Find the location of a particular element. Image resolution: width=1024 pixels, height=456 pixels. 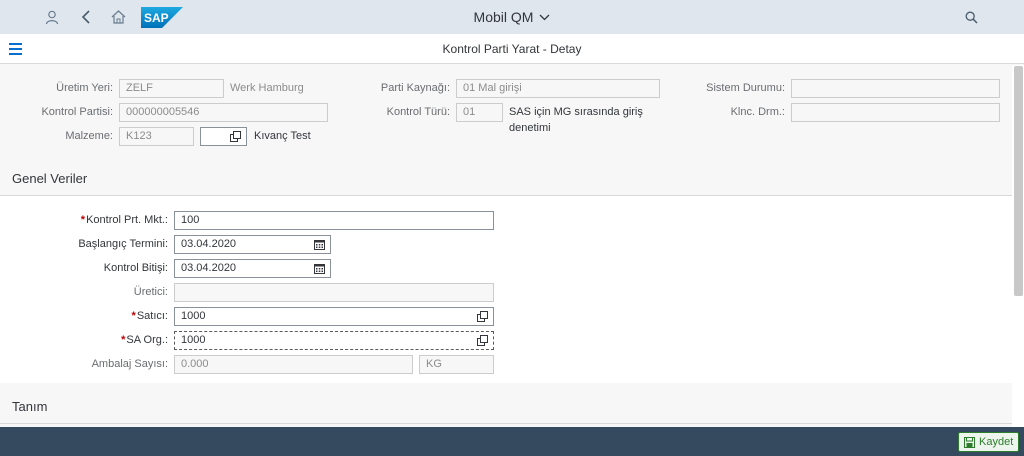

baslangic-termini-value: 03.04.2020 is located at coordinates (209, 244).